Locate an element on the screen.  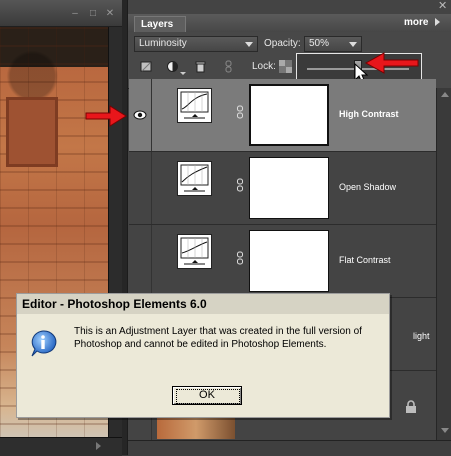
minimize-icon: – is located at coordinates (75, 14).